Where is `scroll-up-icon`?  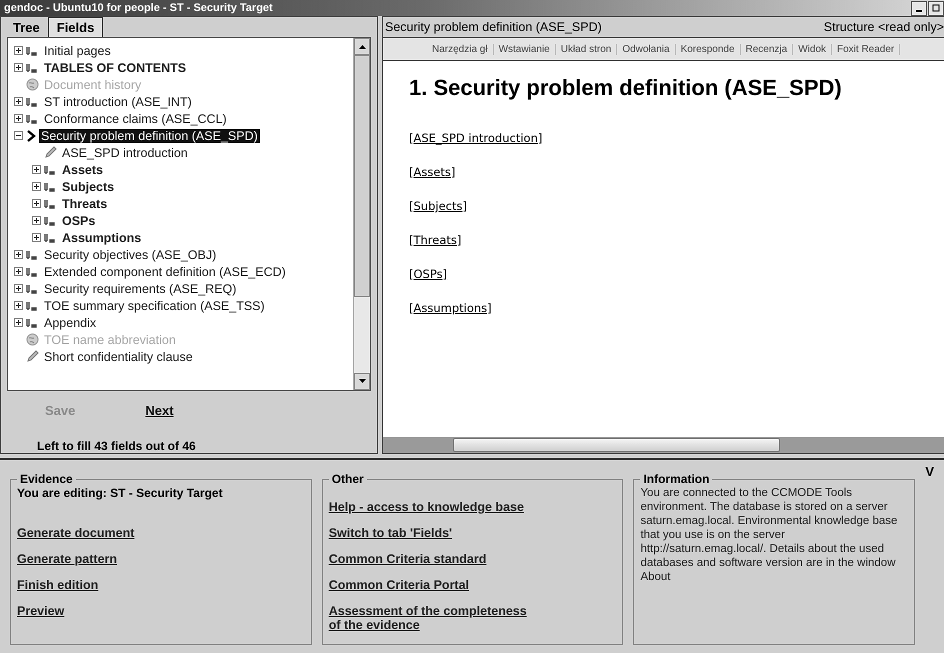 scroll-up-icon is located at coordinates (362, 46).